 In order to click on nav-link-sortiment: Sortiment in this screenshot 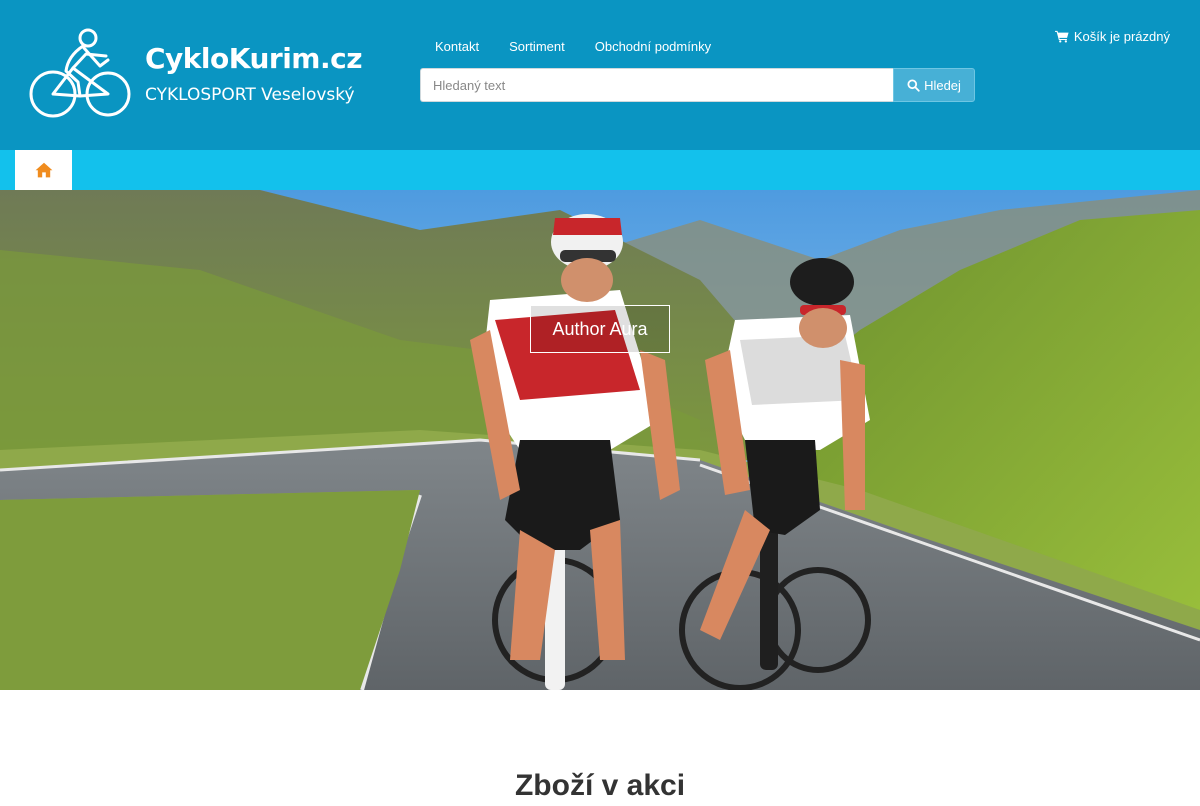, I will do `click(537, 48)`.